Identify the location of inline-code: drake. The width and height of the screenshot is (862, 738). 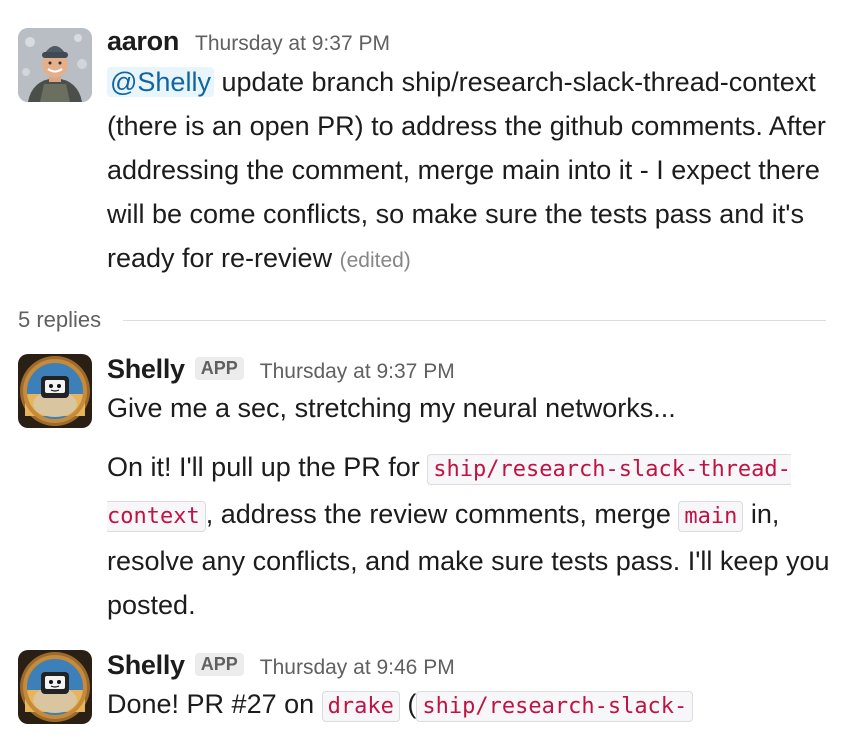
(360, 706).